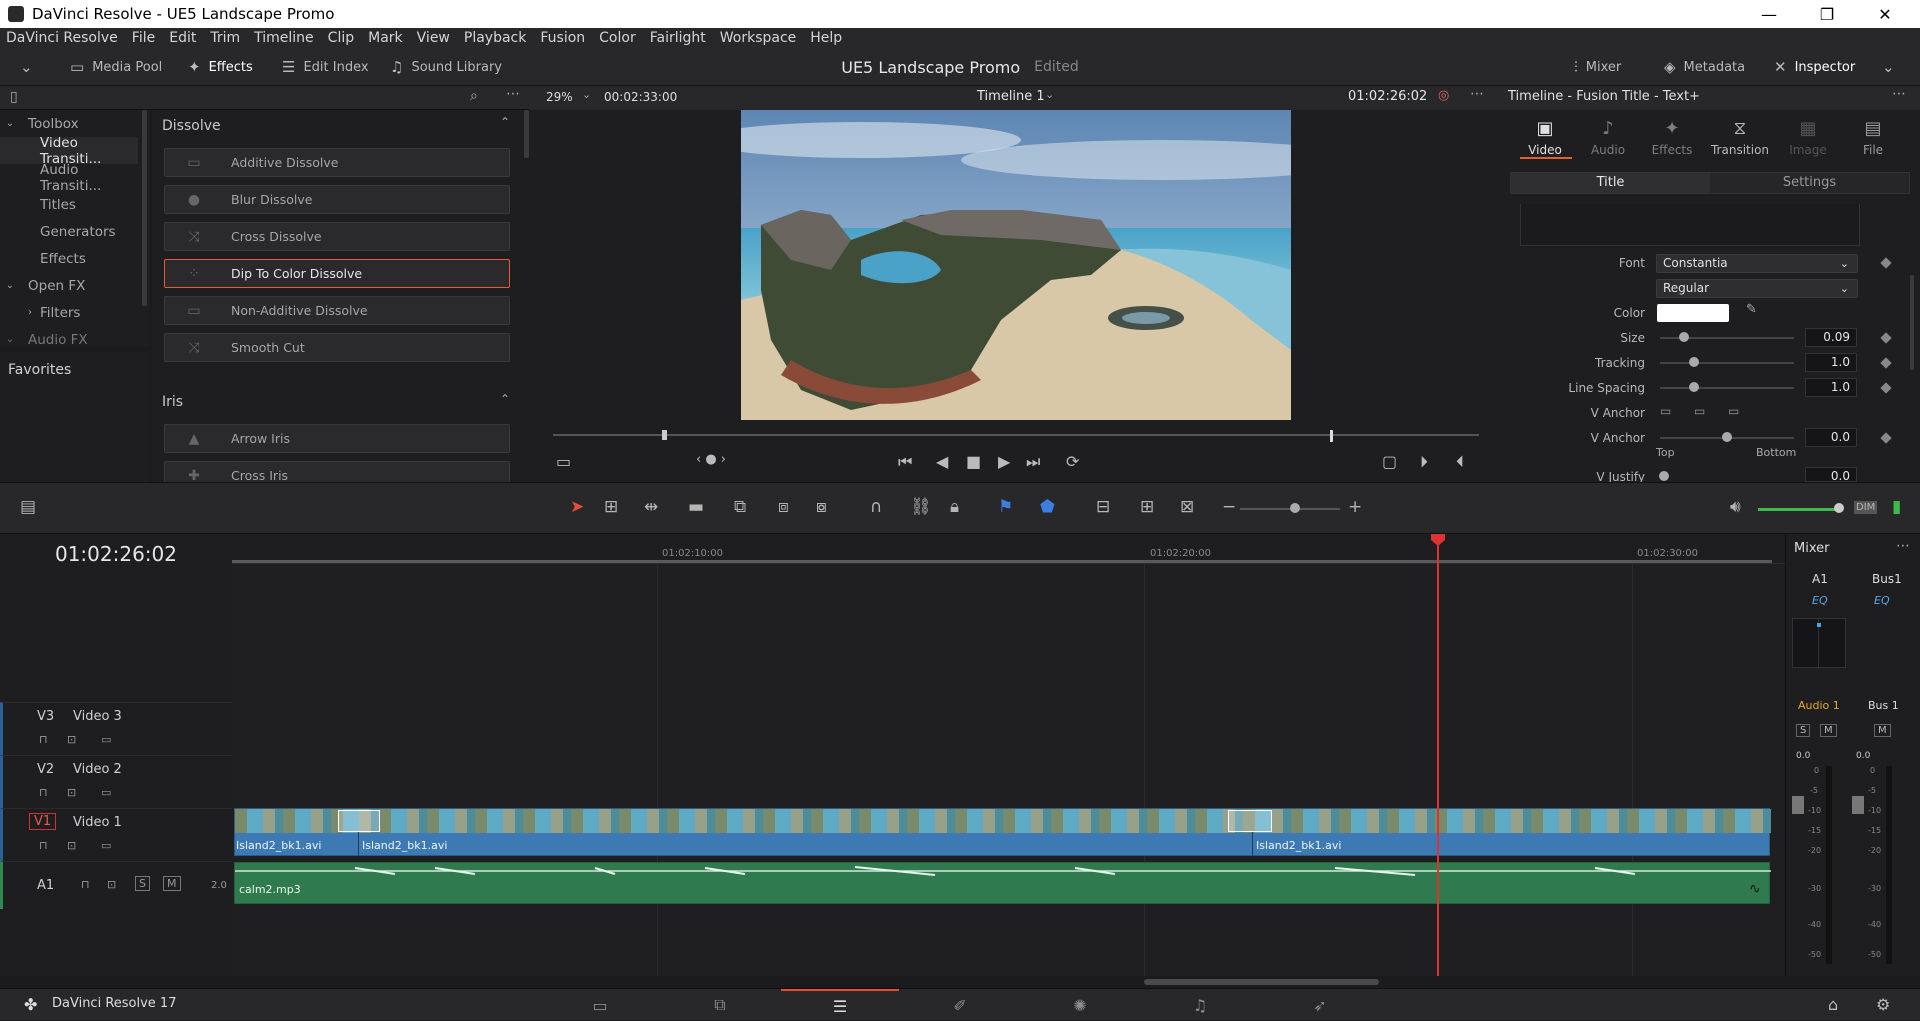  What do you see at coordinates (337, 273) in the screenshot?
I see `effect-dip-to-color-dissolve: ⁘ Dip To Color Dissolve` at bounding box center [337, 273].